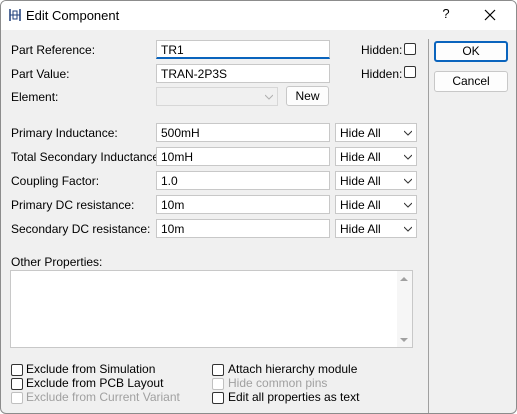 The width and height of the screenshot is (517, 414). What do you see at coordinates (95, 383) in the screenshot?
I see `exclude-pcb-label: Exclude from PCB Layout` at bounding box center [95, 383].